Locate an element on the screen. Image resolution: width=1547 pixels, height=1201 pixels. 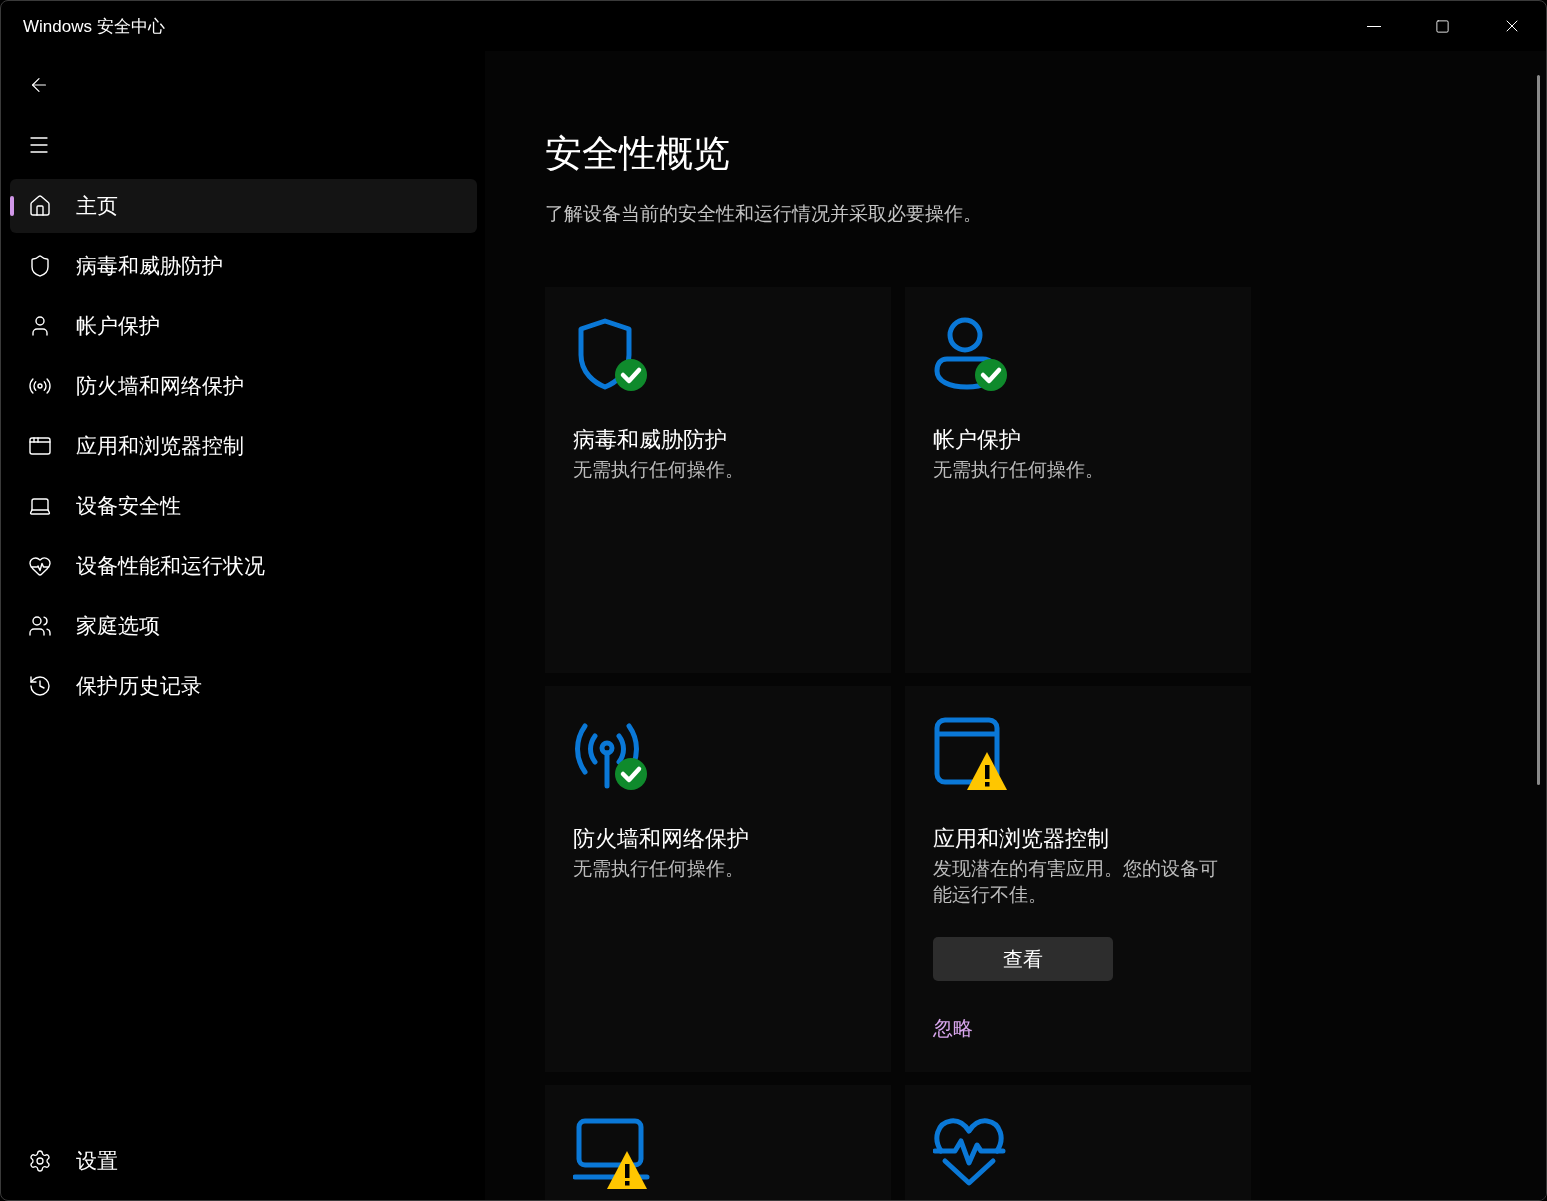
home-icon is located at coordinates (40, 206).